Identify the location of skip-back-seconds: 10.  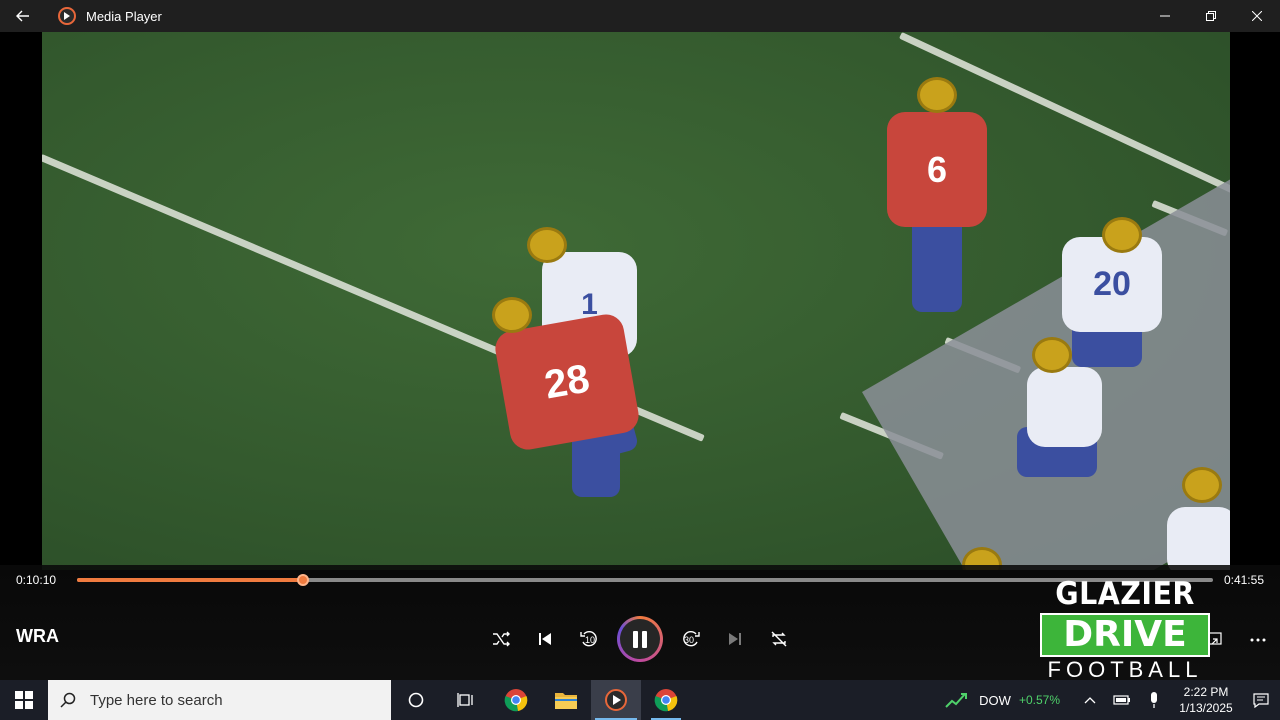
(590, 640).